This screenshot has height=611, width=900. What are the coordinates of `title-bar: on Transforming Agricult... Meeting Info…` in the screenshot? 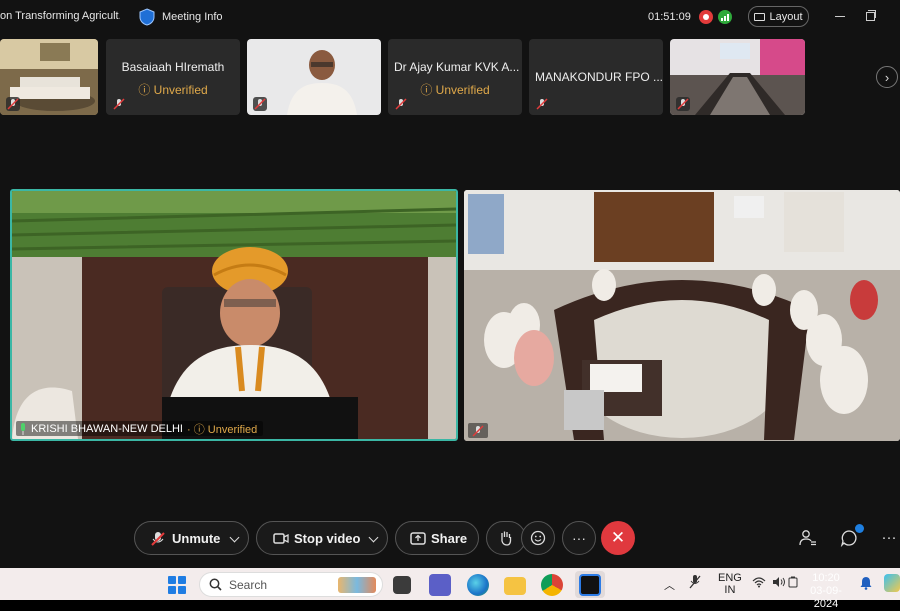 It's located at (450, 17).